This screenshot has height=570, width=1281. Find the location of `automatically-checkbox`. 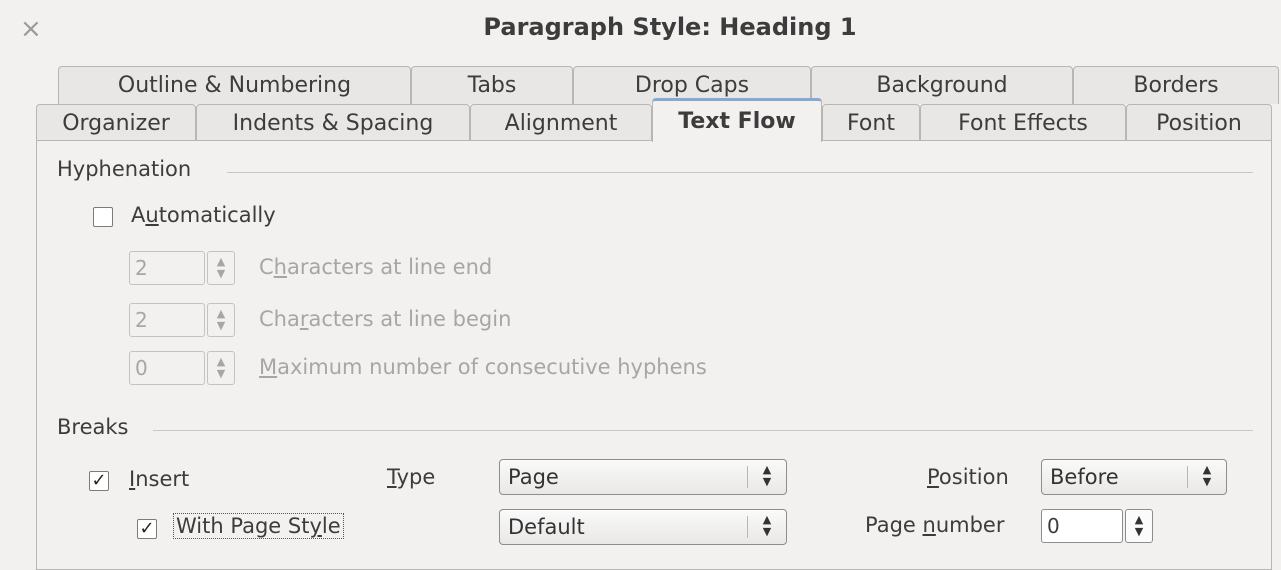

automatically-checkbox is located at coordinates (103, 217).